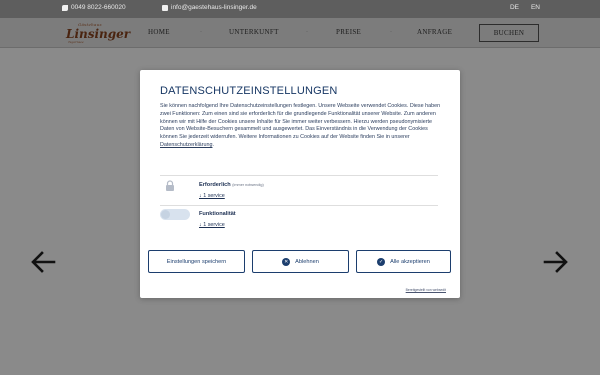 This screenshot has height=375, width=600. I want to click on phone-contact: 0049 8022-660020, so click(94, 7).